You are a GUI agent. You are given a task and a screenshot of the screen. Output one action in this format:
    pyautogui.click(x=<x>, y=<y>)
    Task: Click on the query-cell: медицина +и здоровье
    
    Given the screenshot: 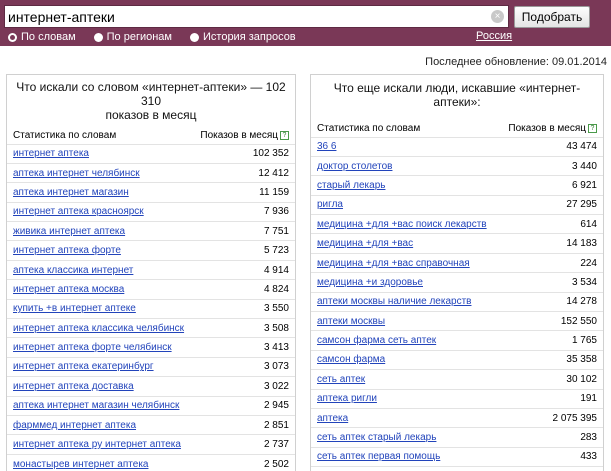 What is the action you would take?
    pyautogui.click(x=405, y=282)
    